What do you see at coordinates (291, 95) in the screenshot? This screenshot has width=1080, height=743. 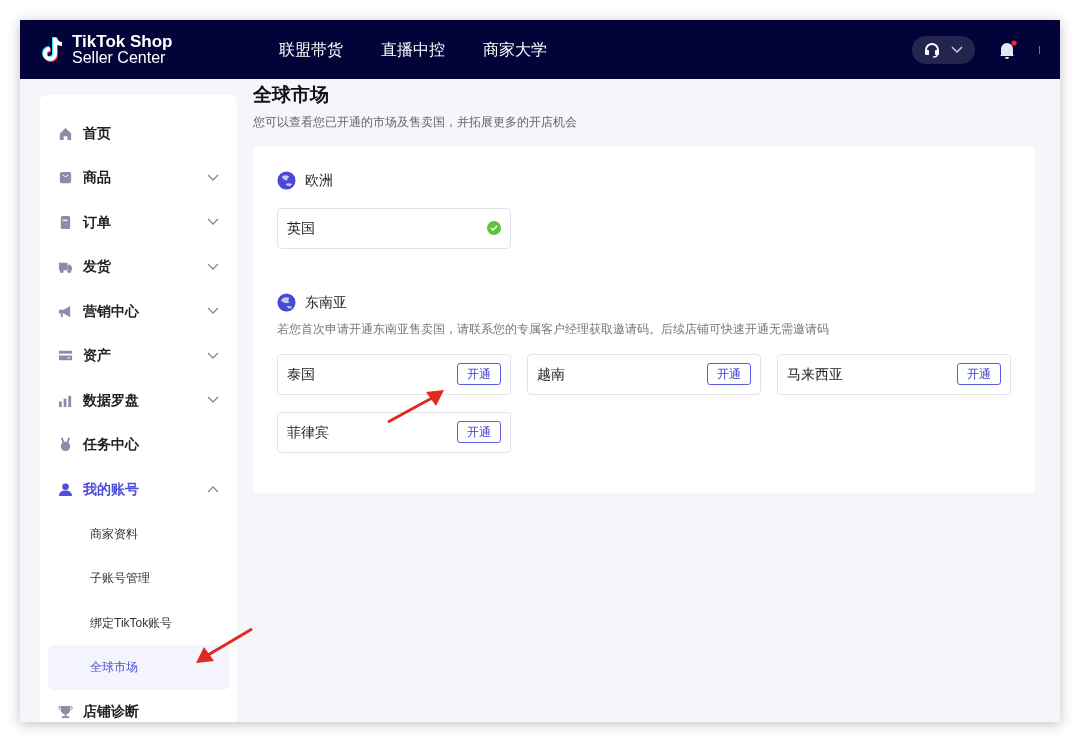 I see `page-title: 全球市场` at bounding box center [291, 95].